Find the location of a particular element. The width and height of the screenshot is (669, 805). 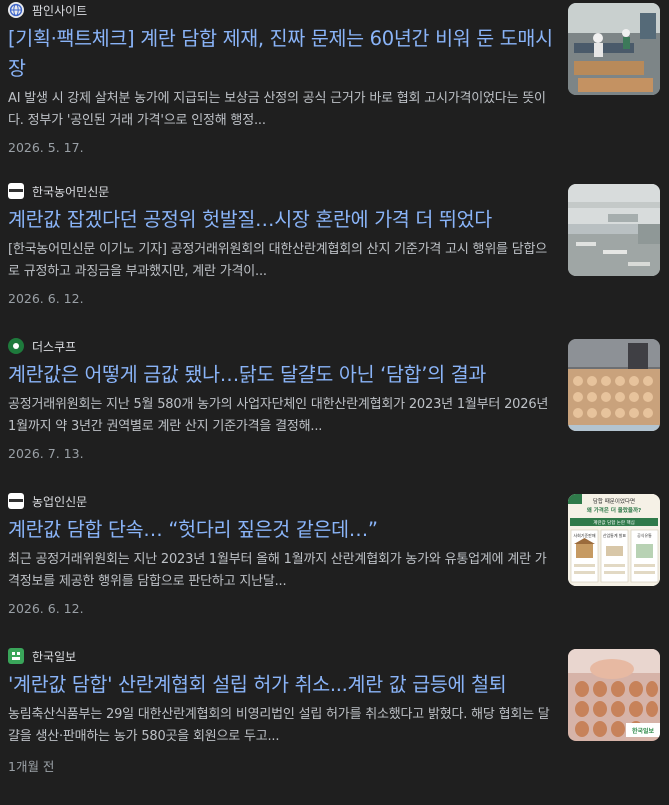

infographic-col3: 공식유통 is located at coordinates (644, 535).